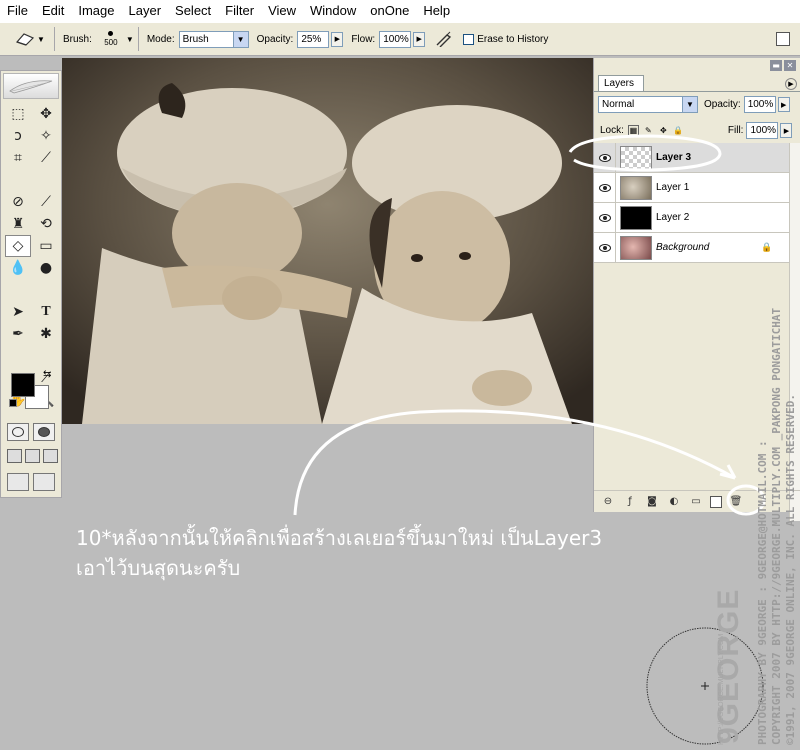  Describe the element at coordinates (282, 11) in the screenshot. I see `menu-view: View` at that location.